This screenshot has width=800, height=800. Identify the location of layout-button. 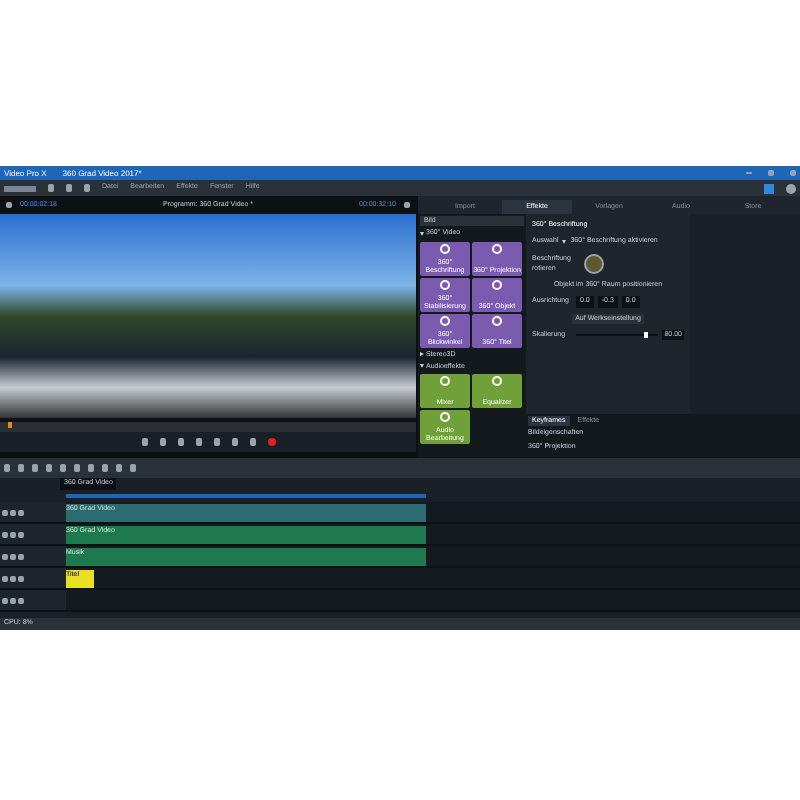
(769, 188).